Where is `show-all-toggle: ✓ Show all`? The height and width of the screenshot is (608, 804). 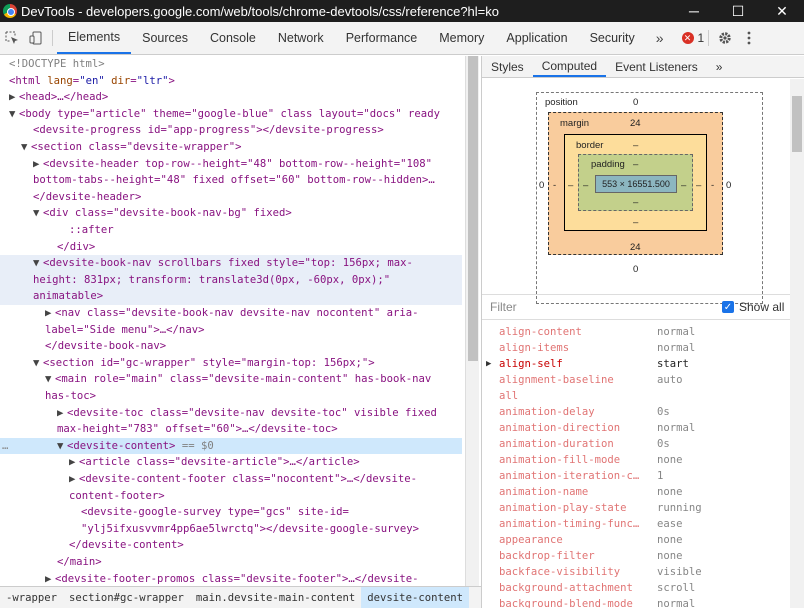 show-all-toggle: ✓ Show all is located at coordinates (753, 307).